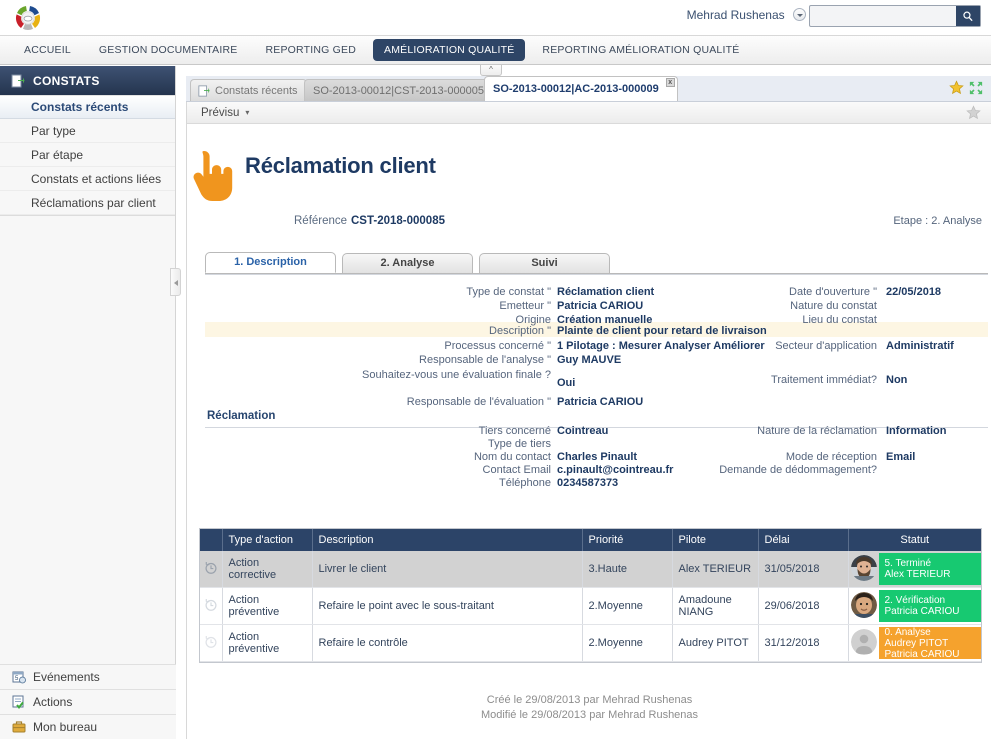 This screenshot has height=739, width=991. Describe the element at coordinates (803, 569) in the screenshot. I see `cell-delai: 31/05/2018` at that location.